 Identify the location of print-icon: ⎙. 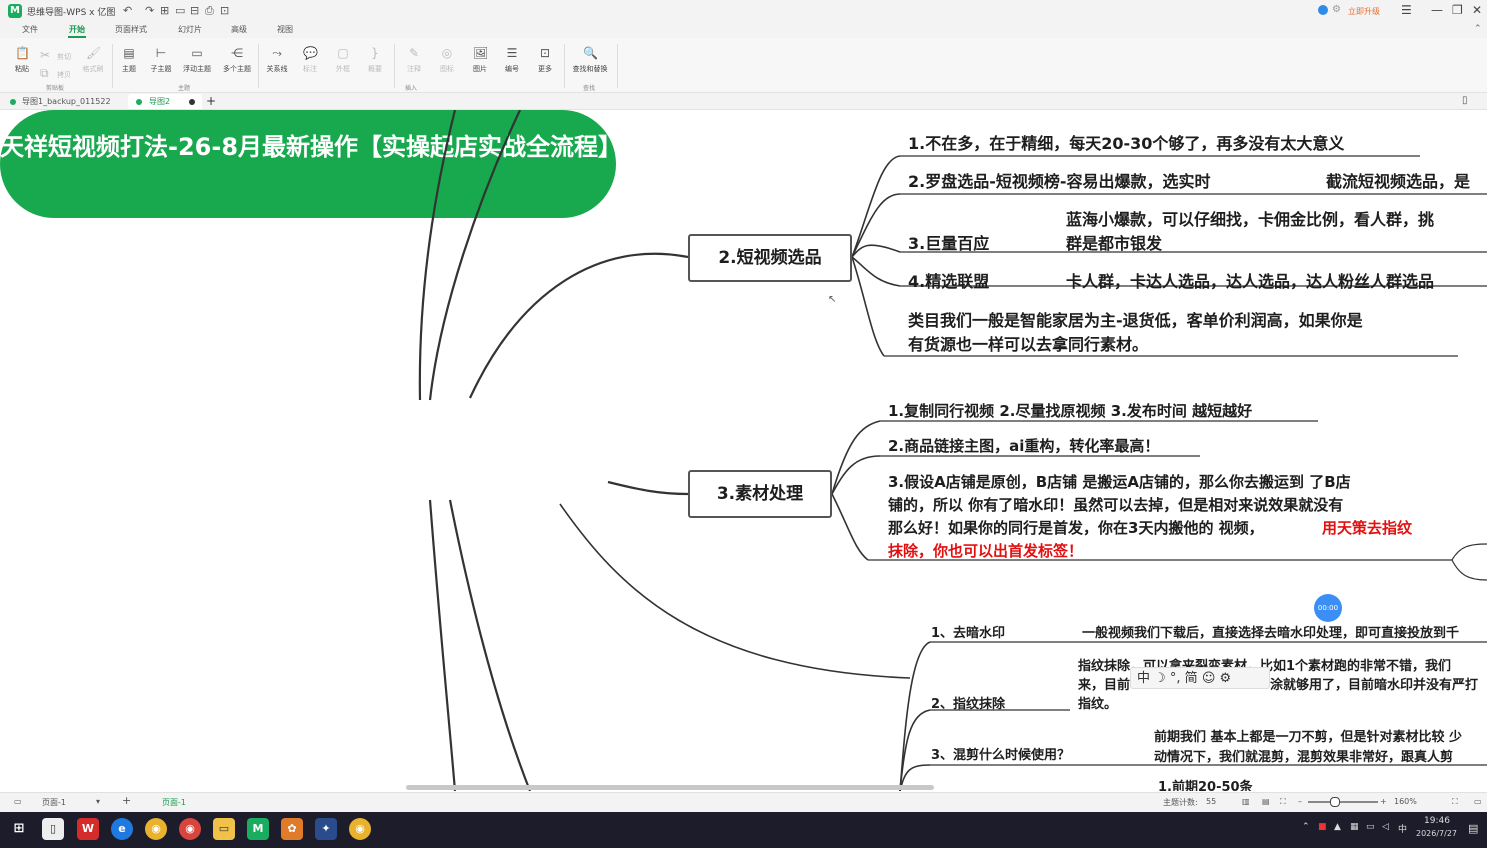
(209, 11).